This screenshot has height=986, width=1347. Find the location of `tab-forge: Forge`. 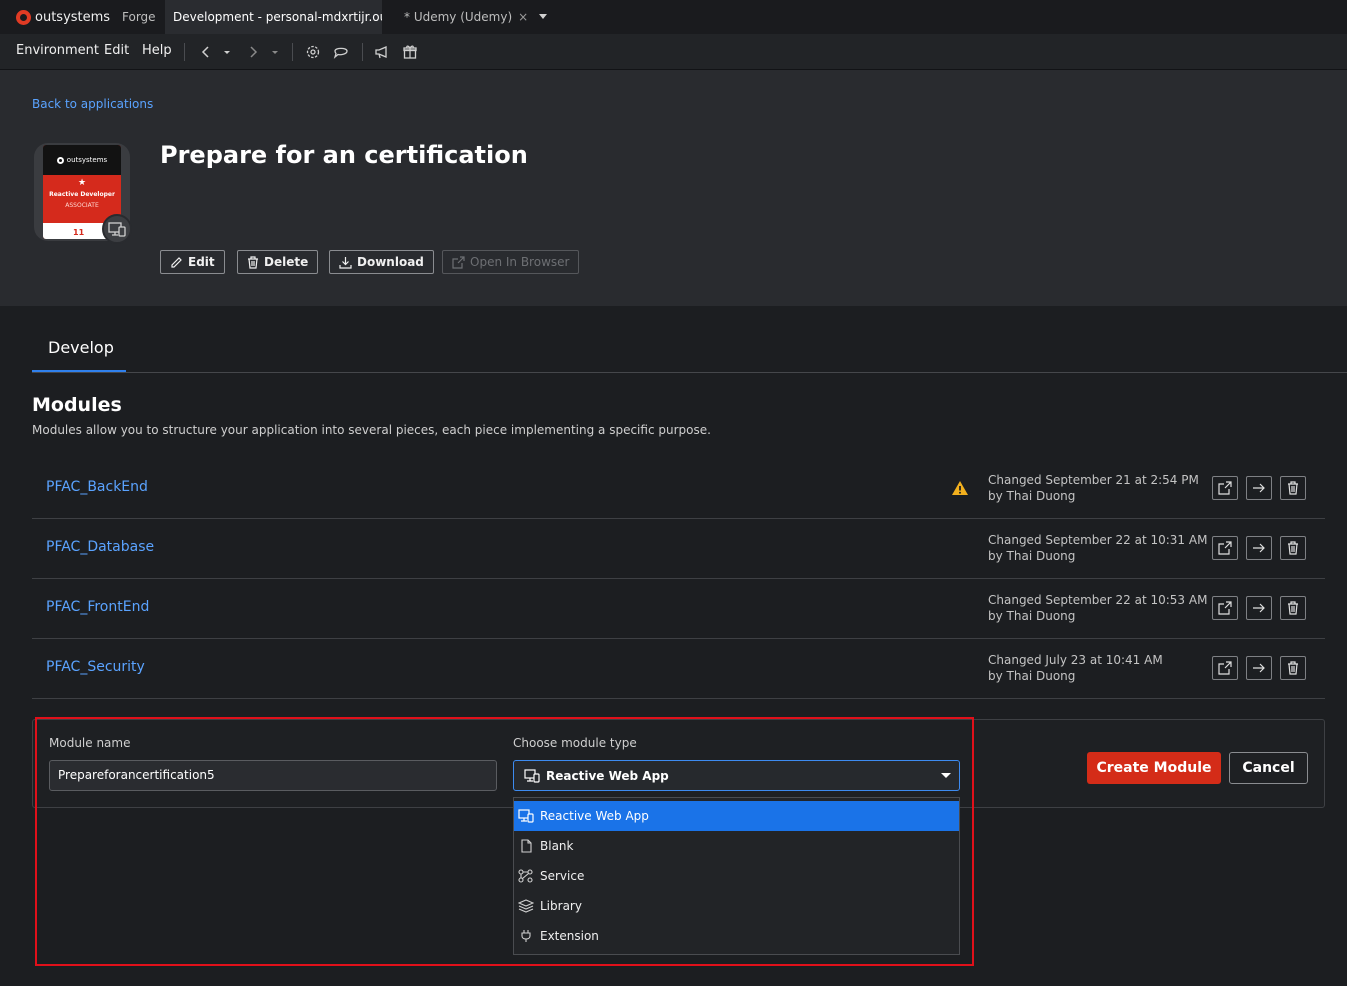

tab-forge: Forge is located at coordinates (139, 17).